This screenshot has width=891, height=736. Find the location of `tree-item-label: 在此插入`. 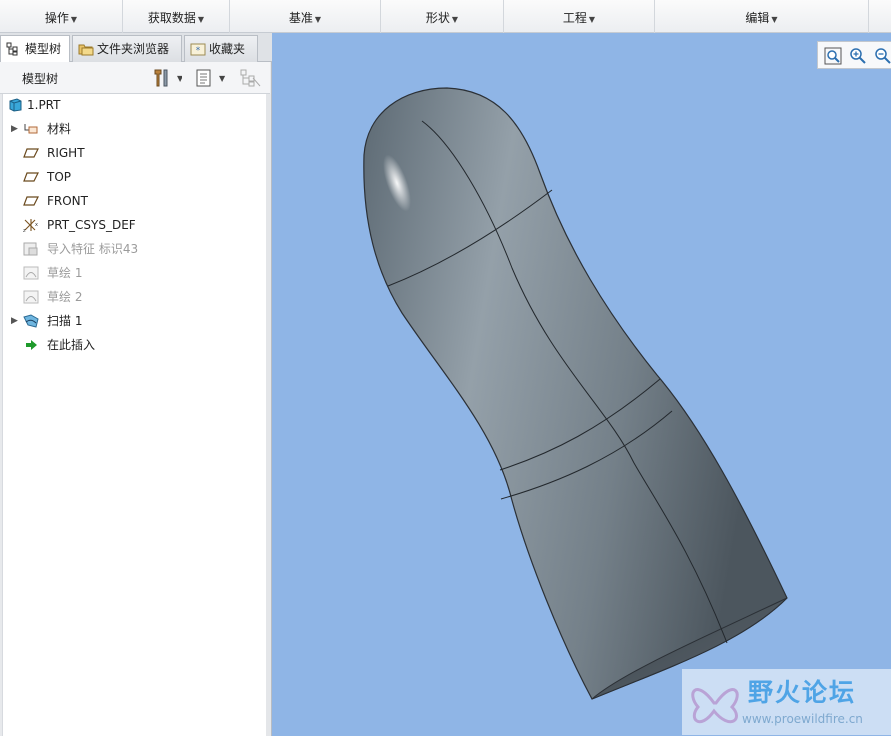

tree-item-label: 在此插入 is located at coordinates (71, 345).